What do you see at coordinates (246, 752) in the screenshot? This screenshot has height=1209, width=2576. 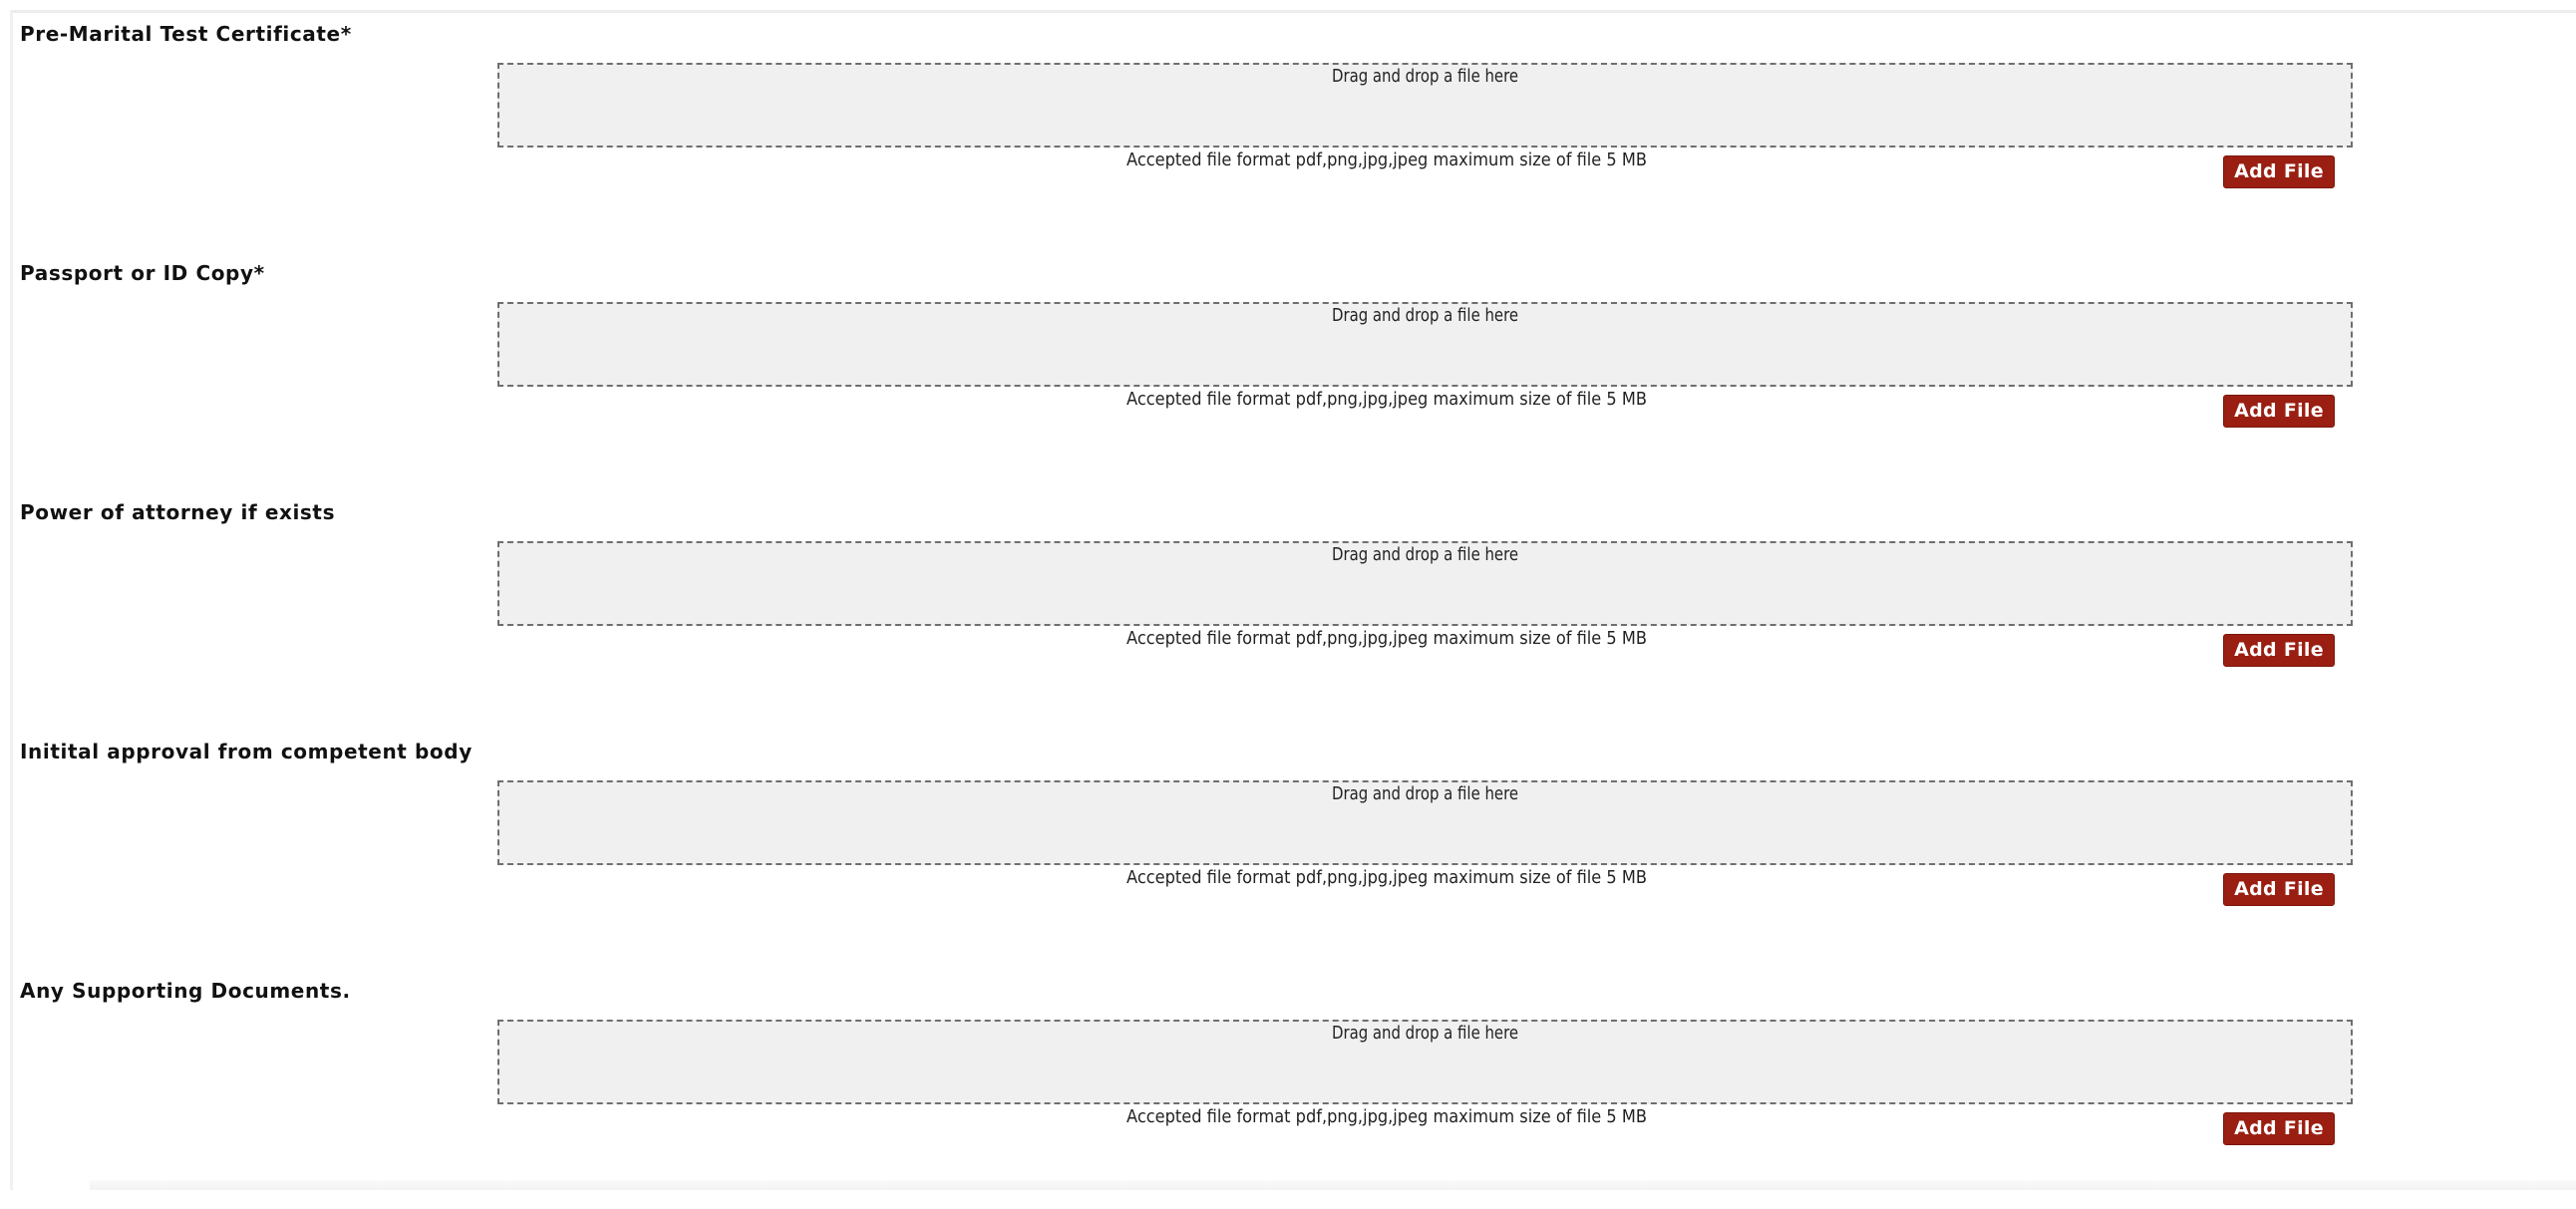 I see `section-title: Initital approval from competent body` at bounding box center [246, 752].